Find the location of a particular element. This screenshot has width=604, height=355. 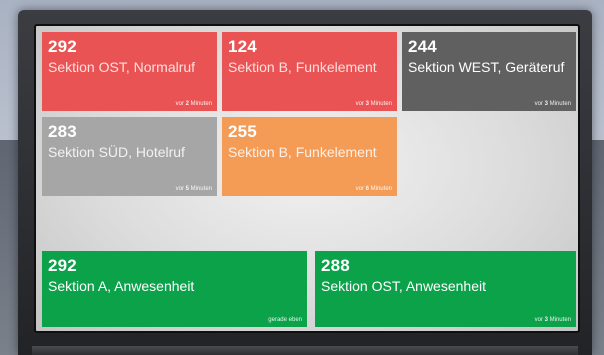

call-location: Sektion OST, Anwesenheit is located at coordinates (403, 286).